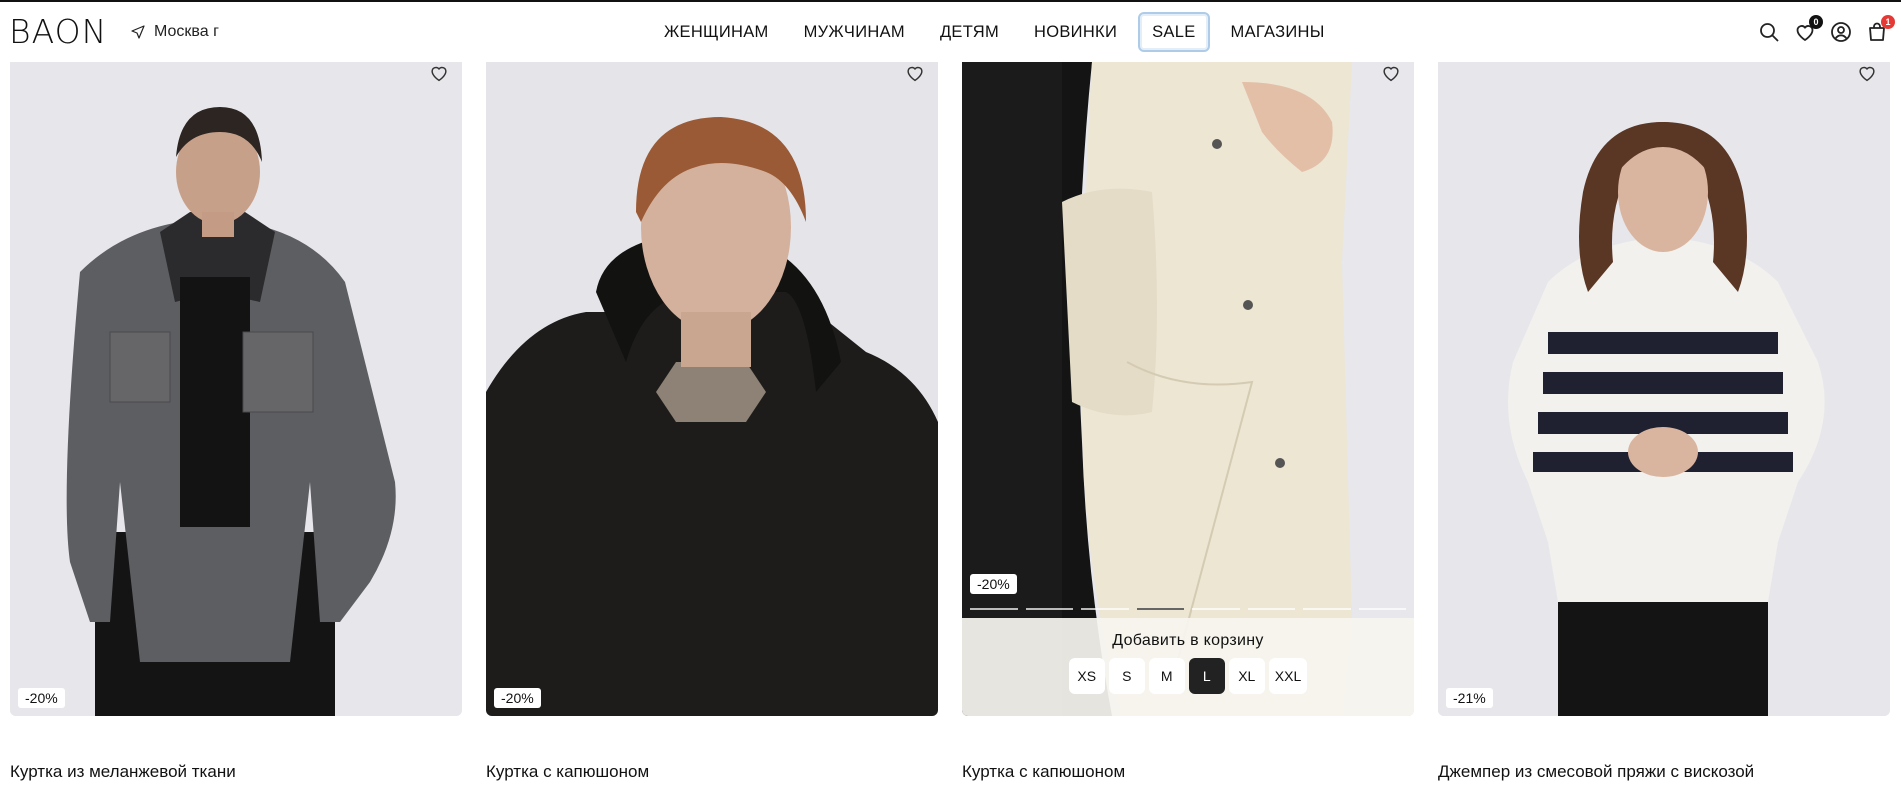 The image size is (1901, 802). I want to click on gallery-indicator, so click(1188, 609).